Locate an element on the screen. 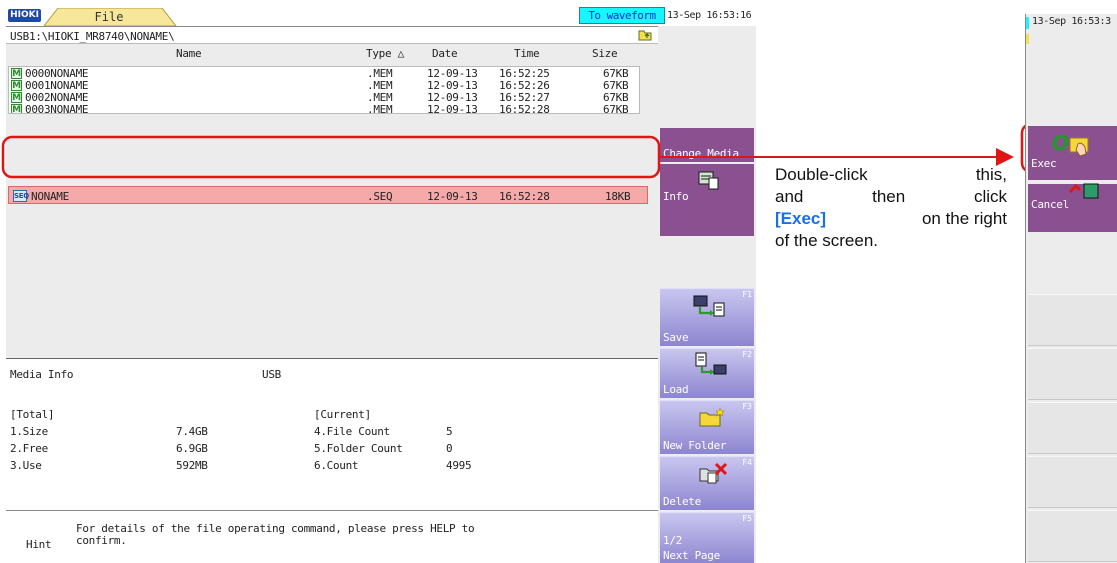 This screenshot has width=1117, height=563. callout-word: click is located at coordinates (990, 196).